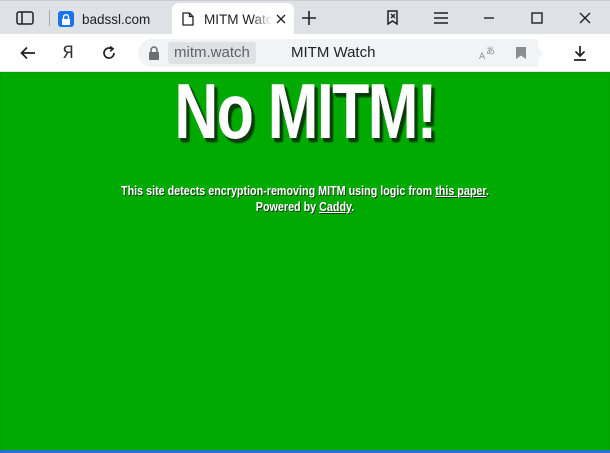 The image size is (610, 453). What do you see at coordinates (487, 191) in the screenshot?
I see `description-period: .` at bounding box center [487, 191].